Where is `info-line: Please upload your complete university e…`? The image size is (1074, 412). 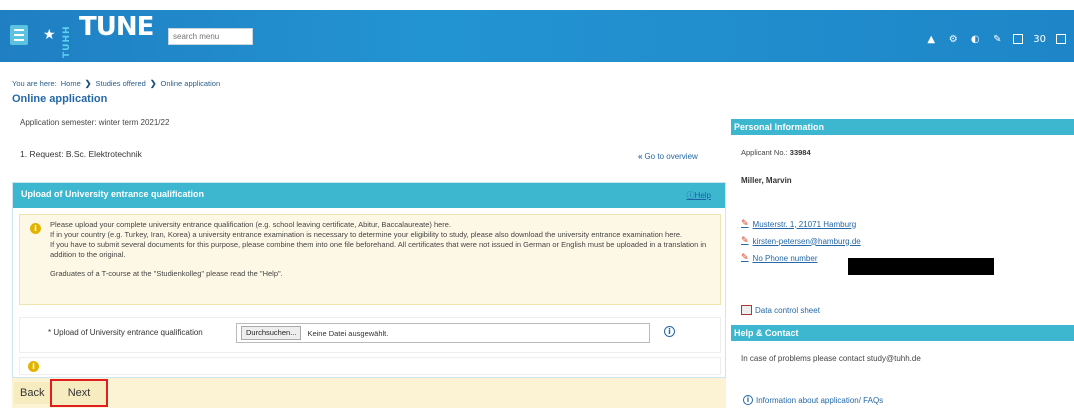 info-line: Please upload your complete university e… is located at coordinates (251, 224).